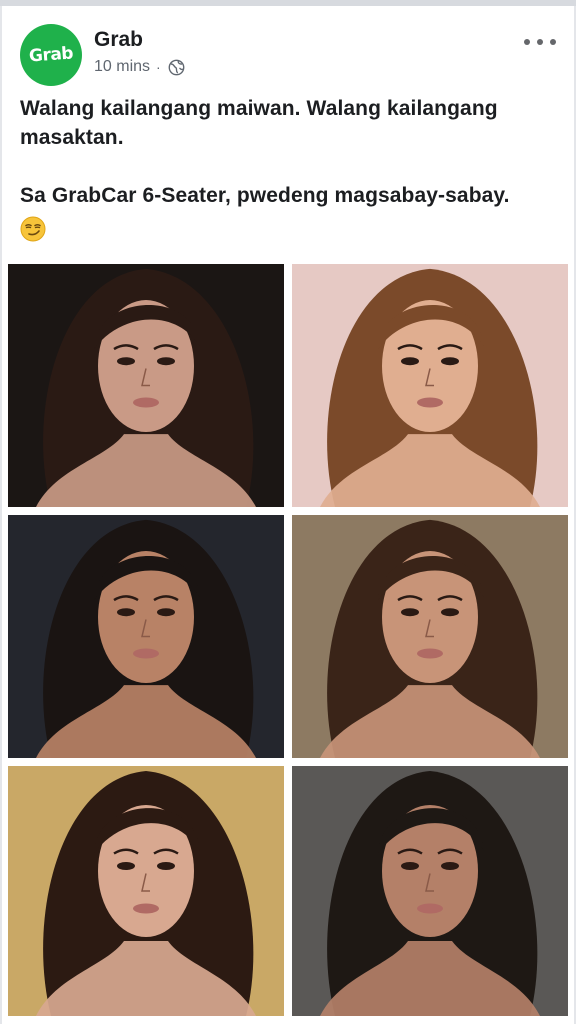 This screenshot has width=576, height=1024. Describe the element at coordinates (290, 55) in the screenshot. I see `post-header: Grab Grab 10 mins ·` at that location.